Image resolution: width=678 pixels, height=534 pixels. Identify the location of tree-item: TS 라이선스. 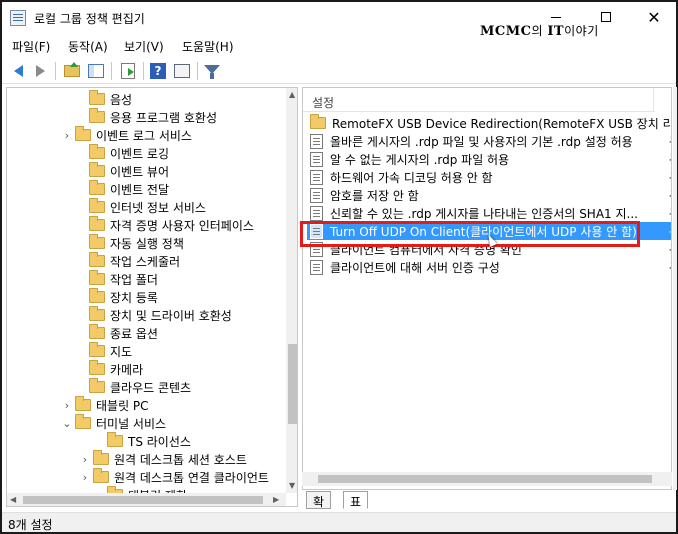
(142, 441).